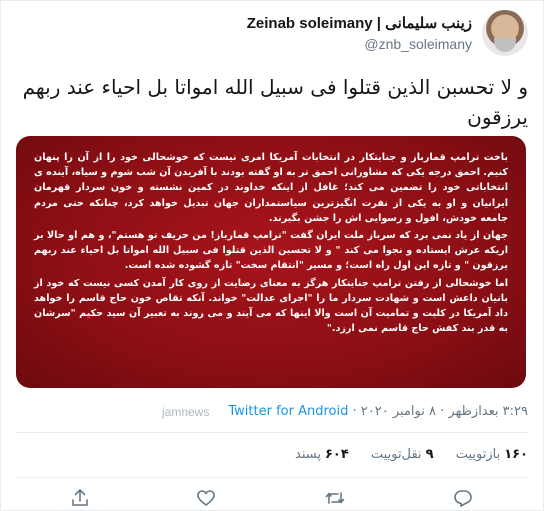 The height and width of the screenshot is (511, 544). Describe the element at coordinates (186, 412) in the screenshot. I see `watermark: jamnews` at that location.